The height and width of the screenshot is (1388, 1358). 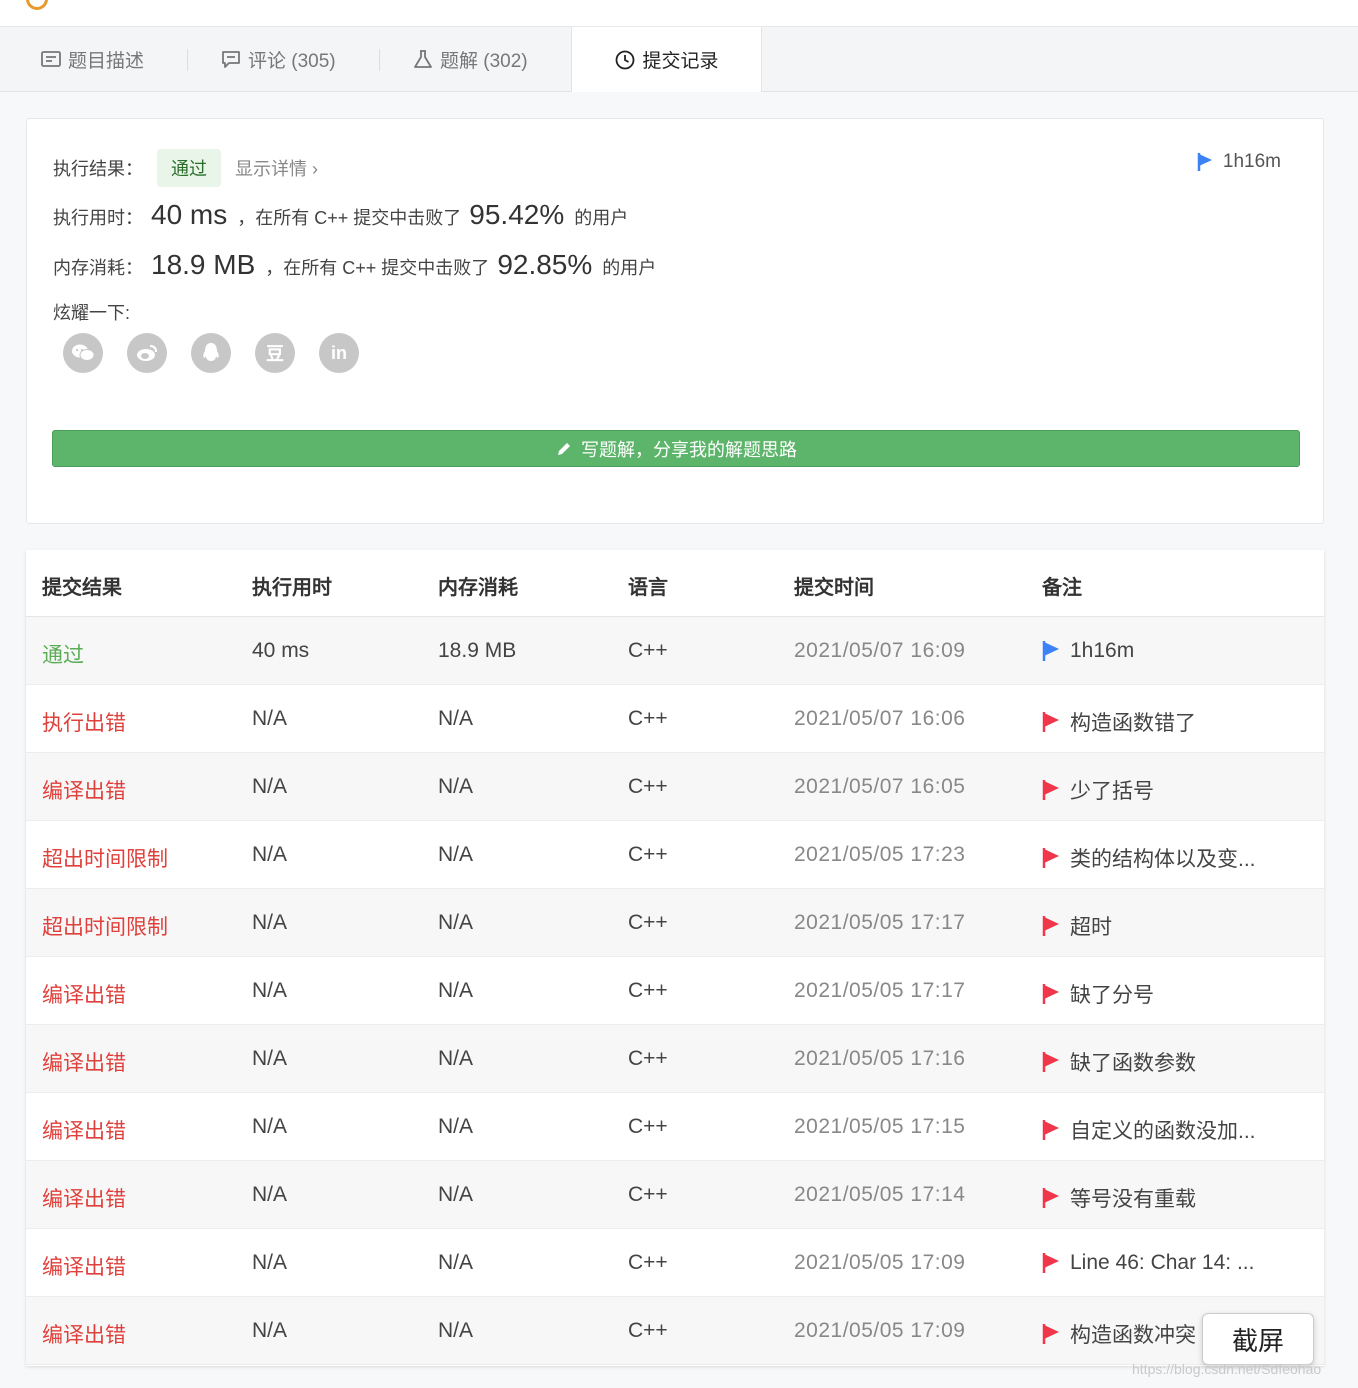 I want to click on row-note: 少了括号, so click(x=1098, y=790).